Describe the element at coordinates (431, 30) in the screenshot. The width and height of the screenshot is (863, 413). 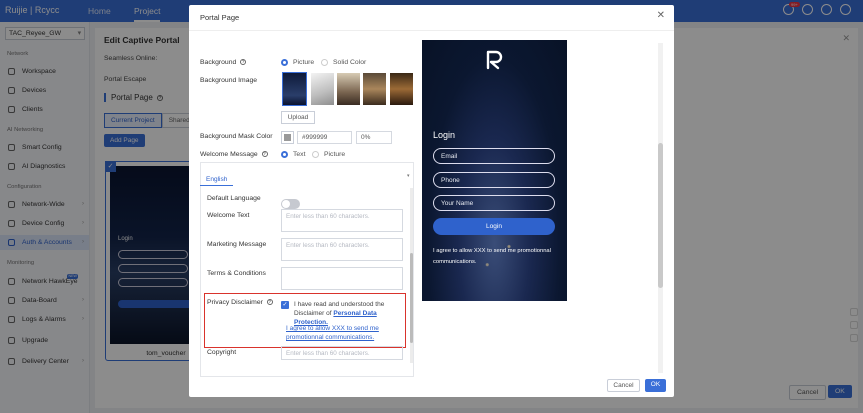
I see `divider` at that location.